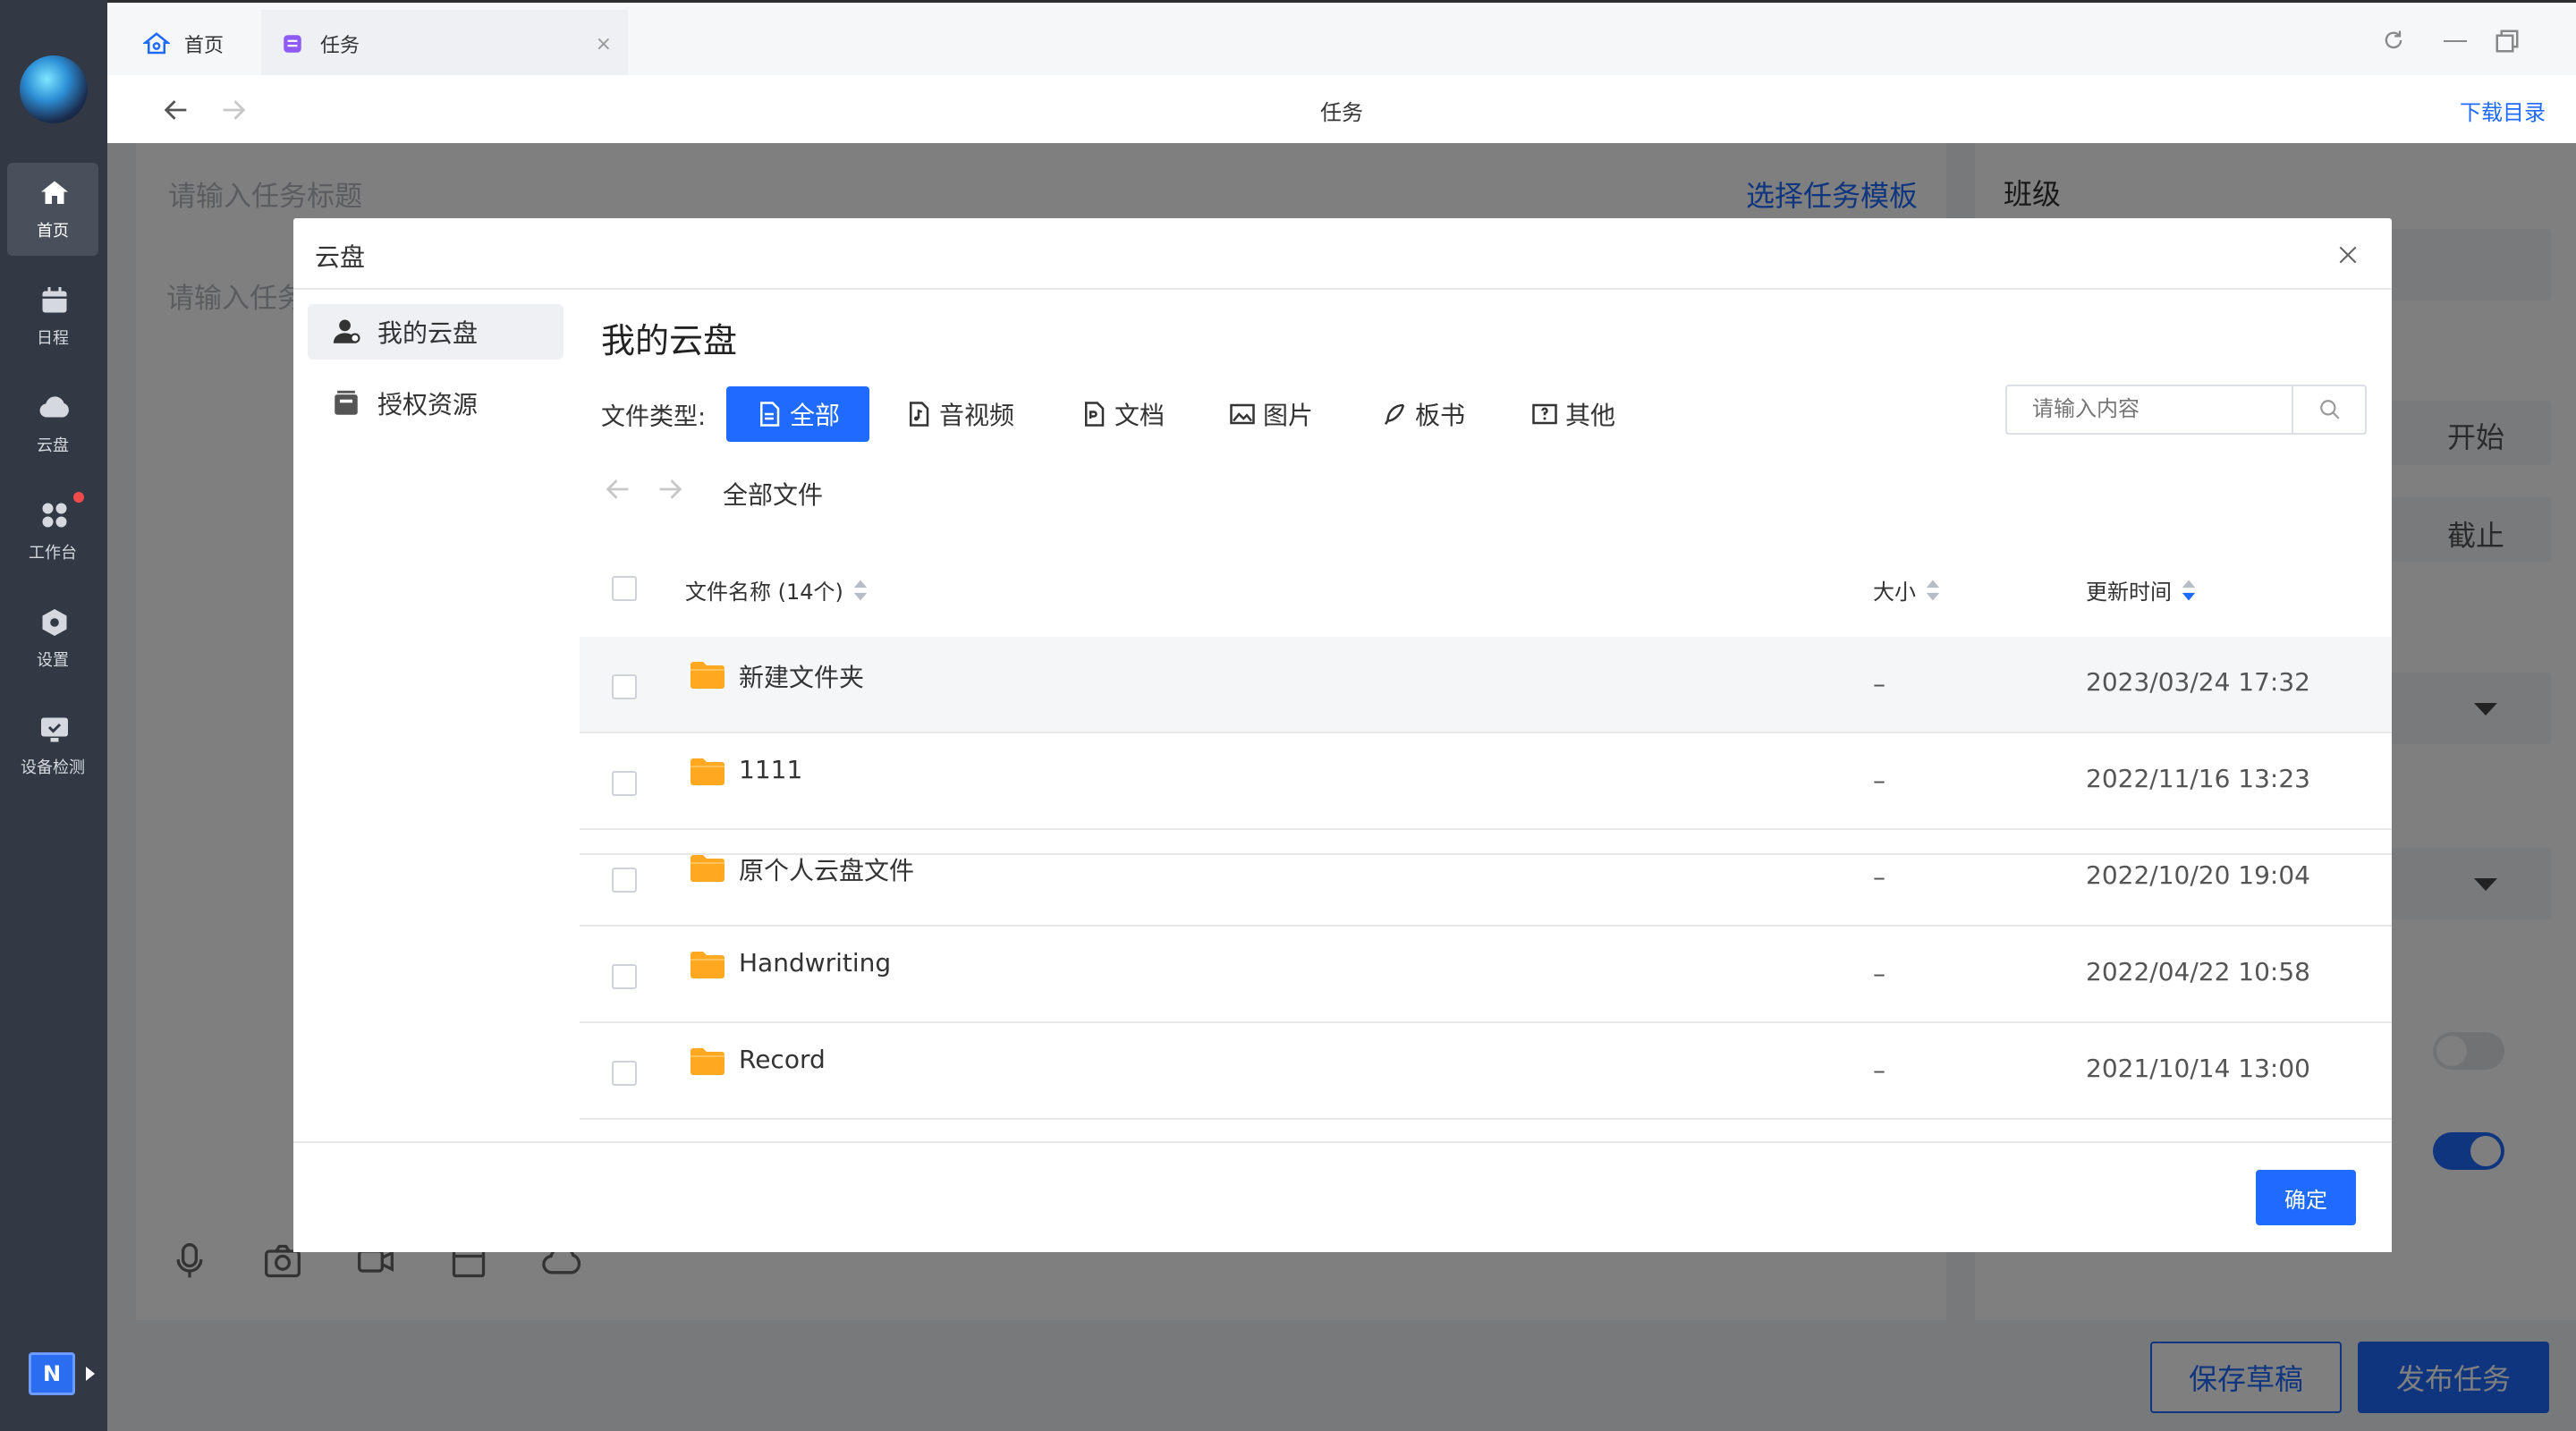  What do you see at coordinates (624, 589) in the screenshot?
I see `select-all-checkbox` at bounding box center [624, 589].